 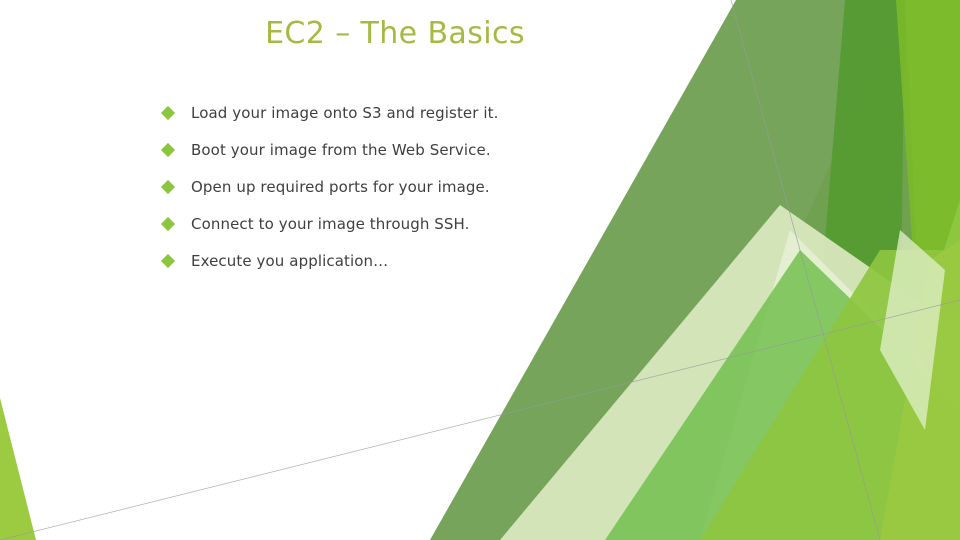 I want to click on dark-green-facet, so click(x=862, y=180).